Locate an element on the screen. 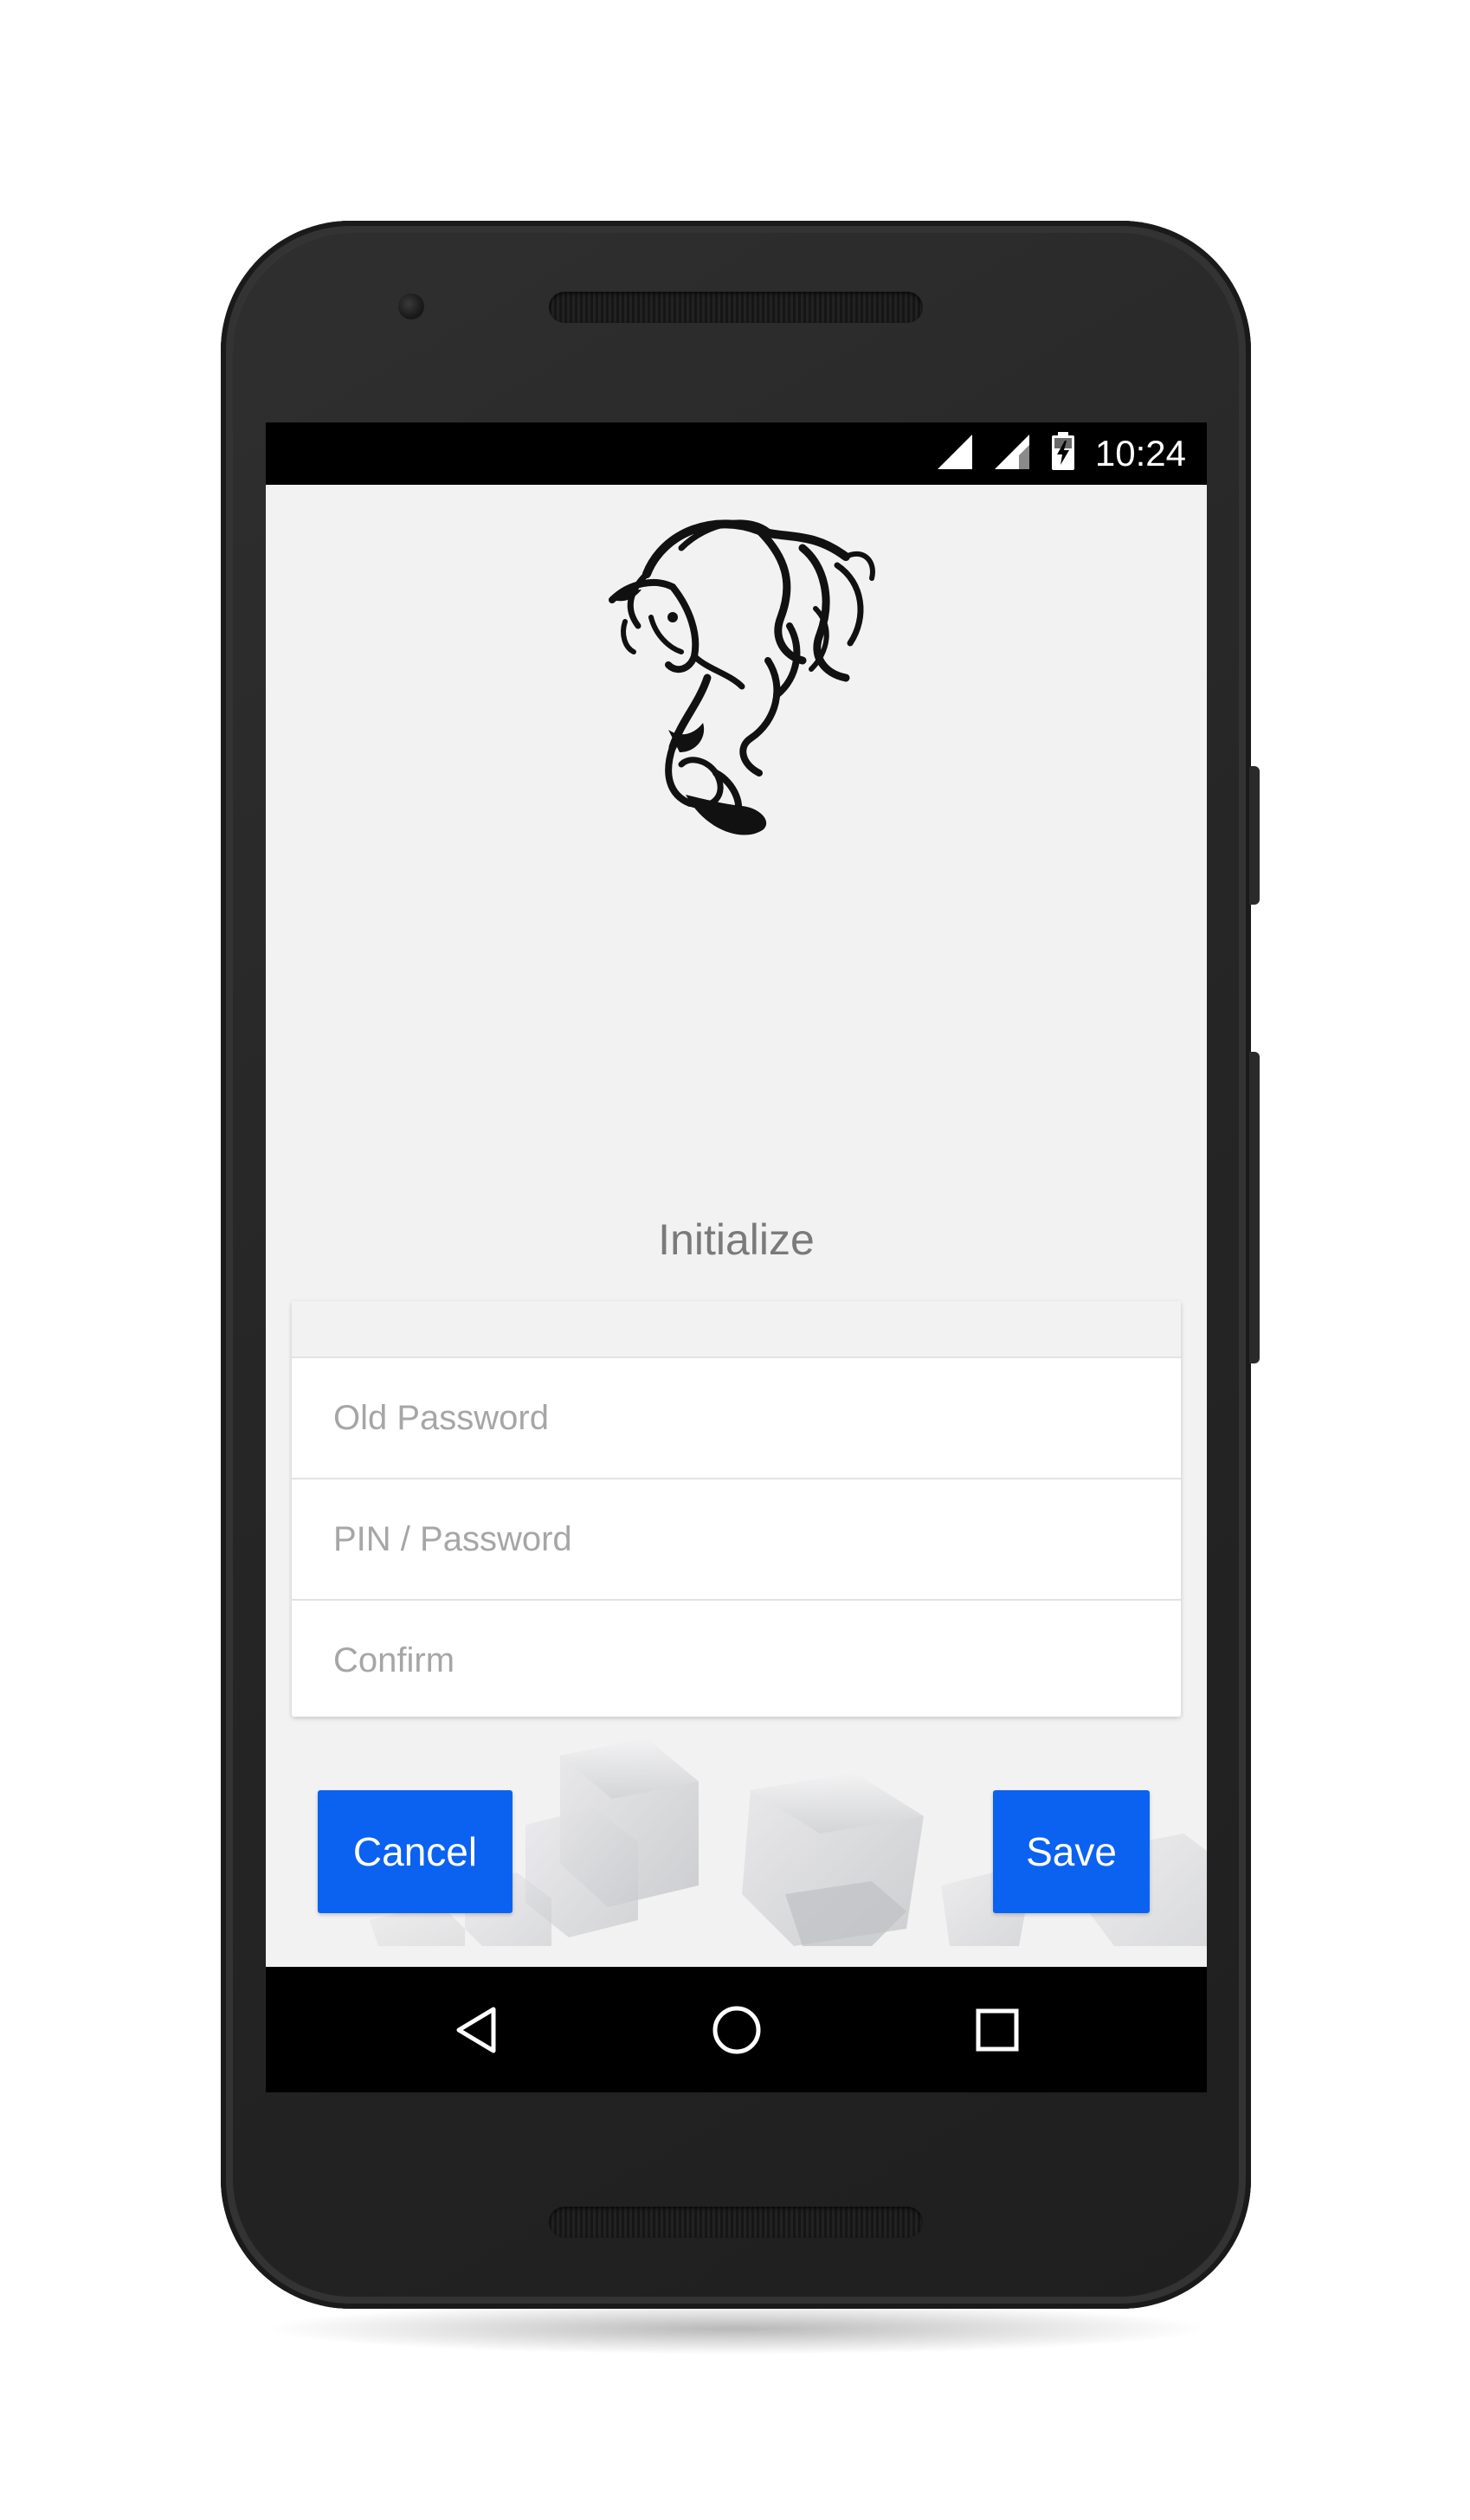 Image resolution: width=1470 pixels, height=2520 pixels. status-time: 10:24 is located at coordinates (1140, 453).